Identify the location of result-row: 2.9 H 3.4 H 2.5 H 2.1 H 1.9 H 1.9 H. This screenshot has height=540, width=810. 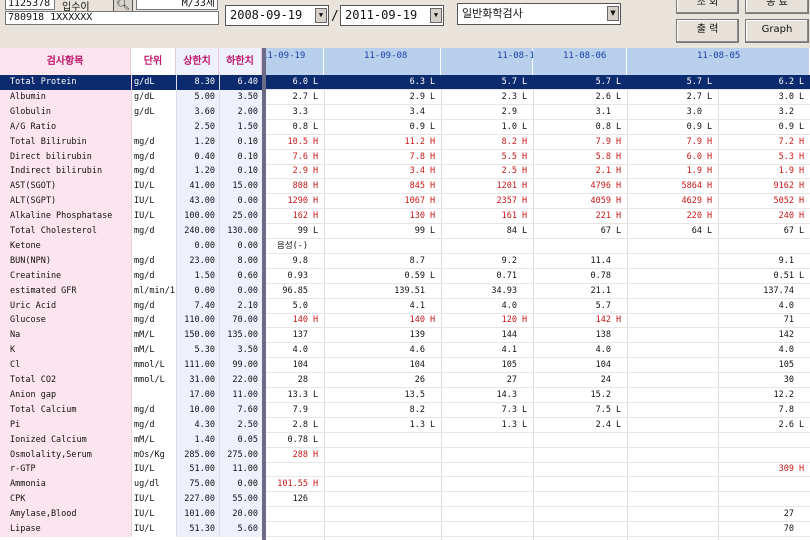
(538, 172).